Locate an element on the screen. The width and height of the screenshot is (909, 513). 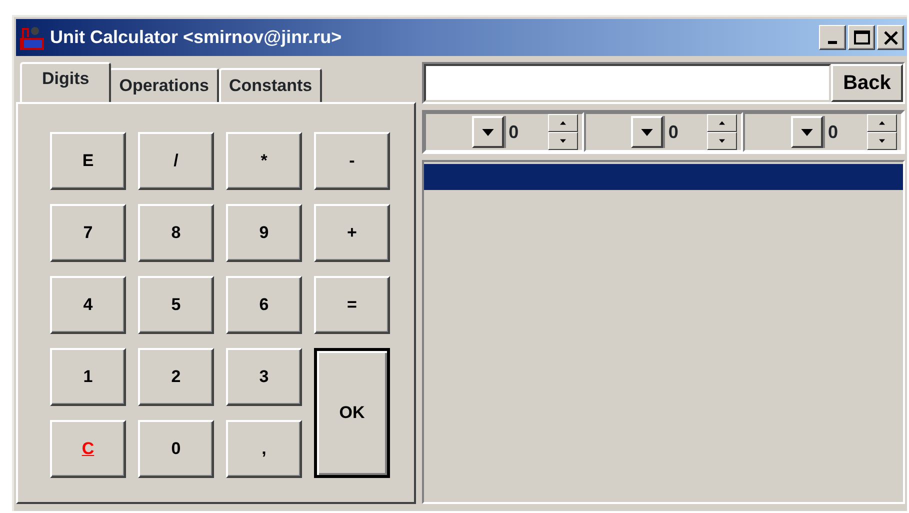
tab: Operations is located at coordinates (164, 85).